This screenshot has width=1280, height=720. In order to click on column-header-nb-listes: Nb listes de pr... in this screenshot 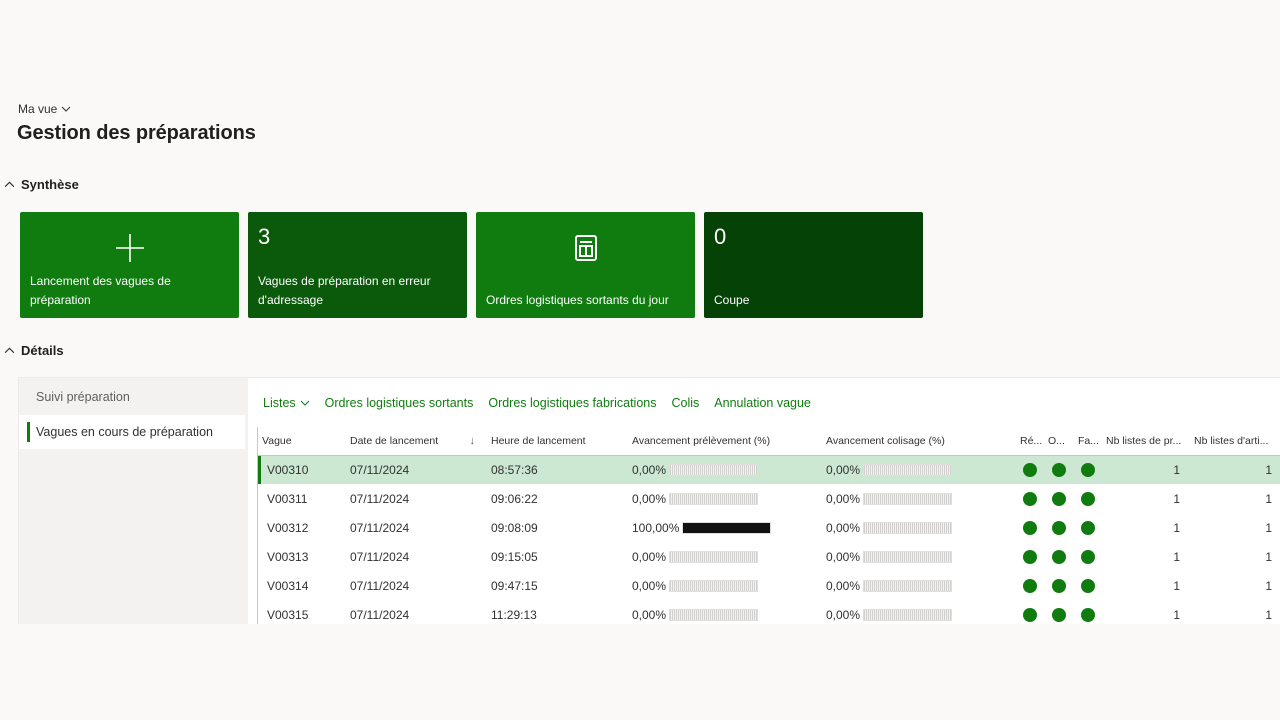, I will do `click(1146, 441)`.